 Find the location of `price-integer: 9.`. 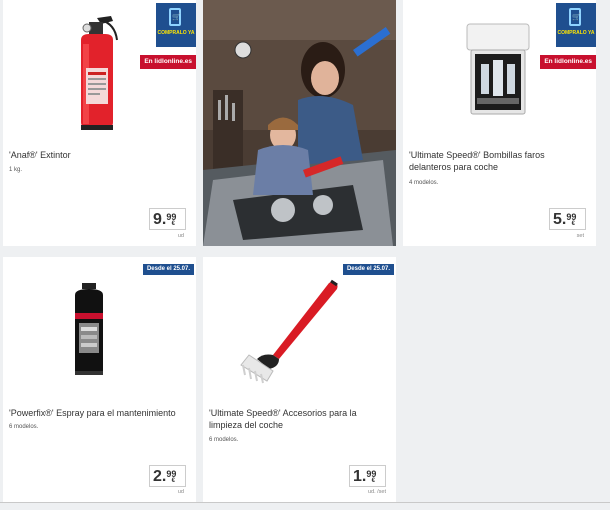

price-integer: 9. is located at coordinates (160, 219).